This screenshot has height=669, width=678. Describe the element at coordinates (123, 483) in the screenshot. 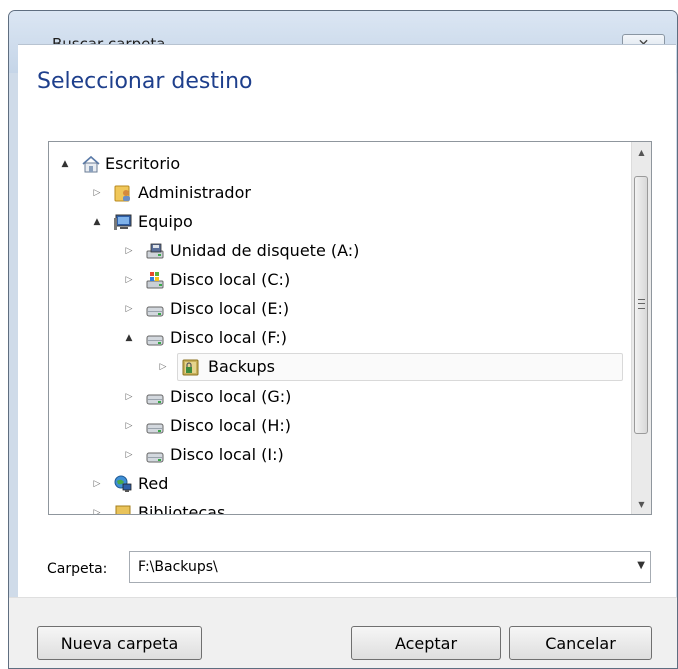

I see `network-icon` at that location.